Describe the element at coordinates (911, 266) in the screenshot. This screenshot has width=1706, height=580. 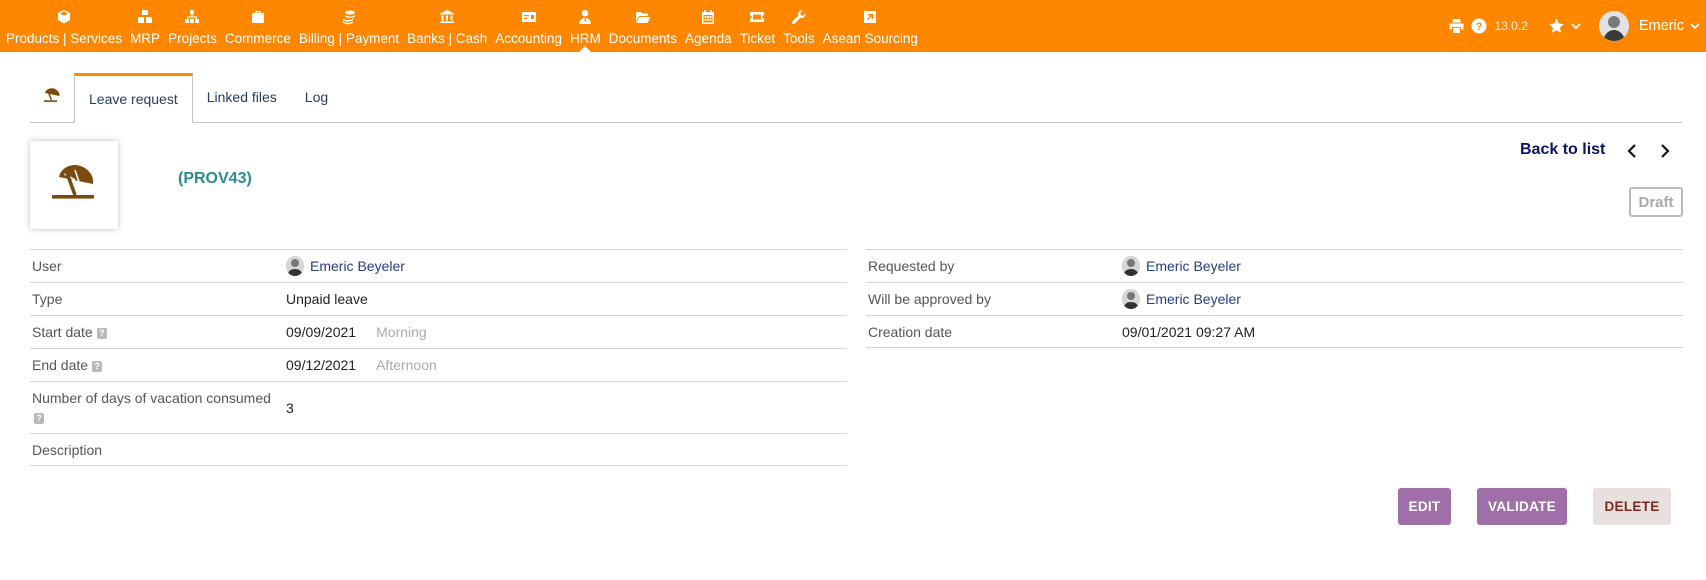
I see `field-label: Requested by` at that location.